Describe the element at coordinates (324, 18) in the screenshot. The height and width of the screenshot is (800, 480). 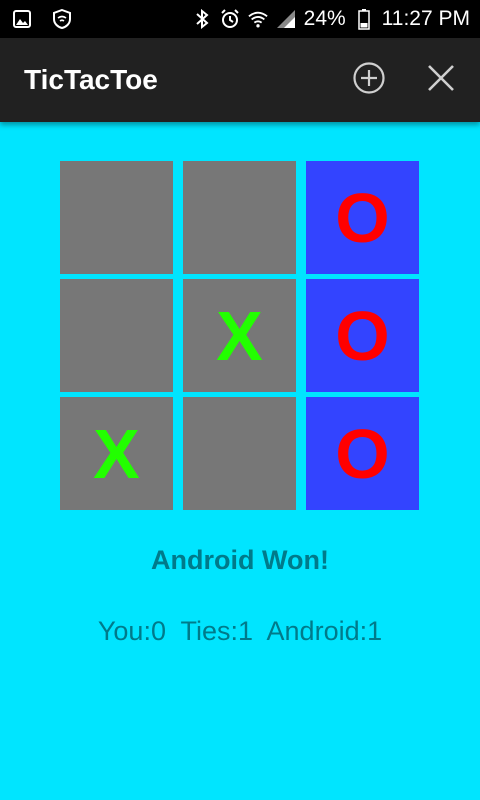
I see `battery-percentage: 24%` at that location.